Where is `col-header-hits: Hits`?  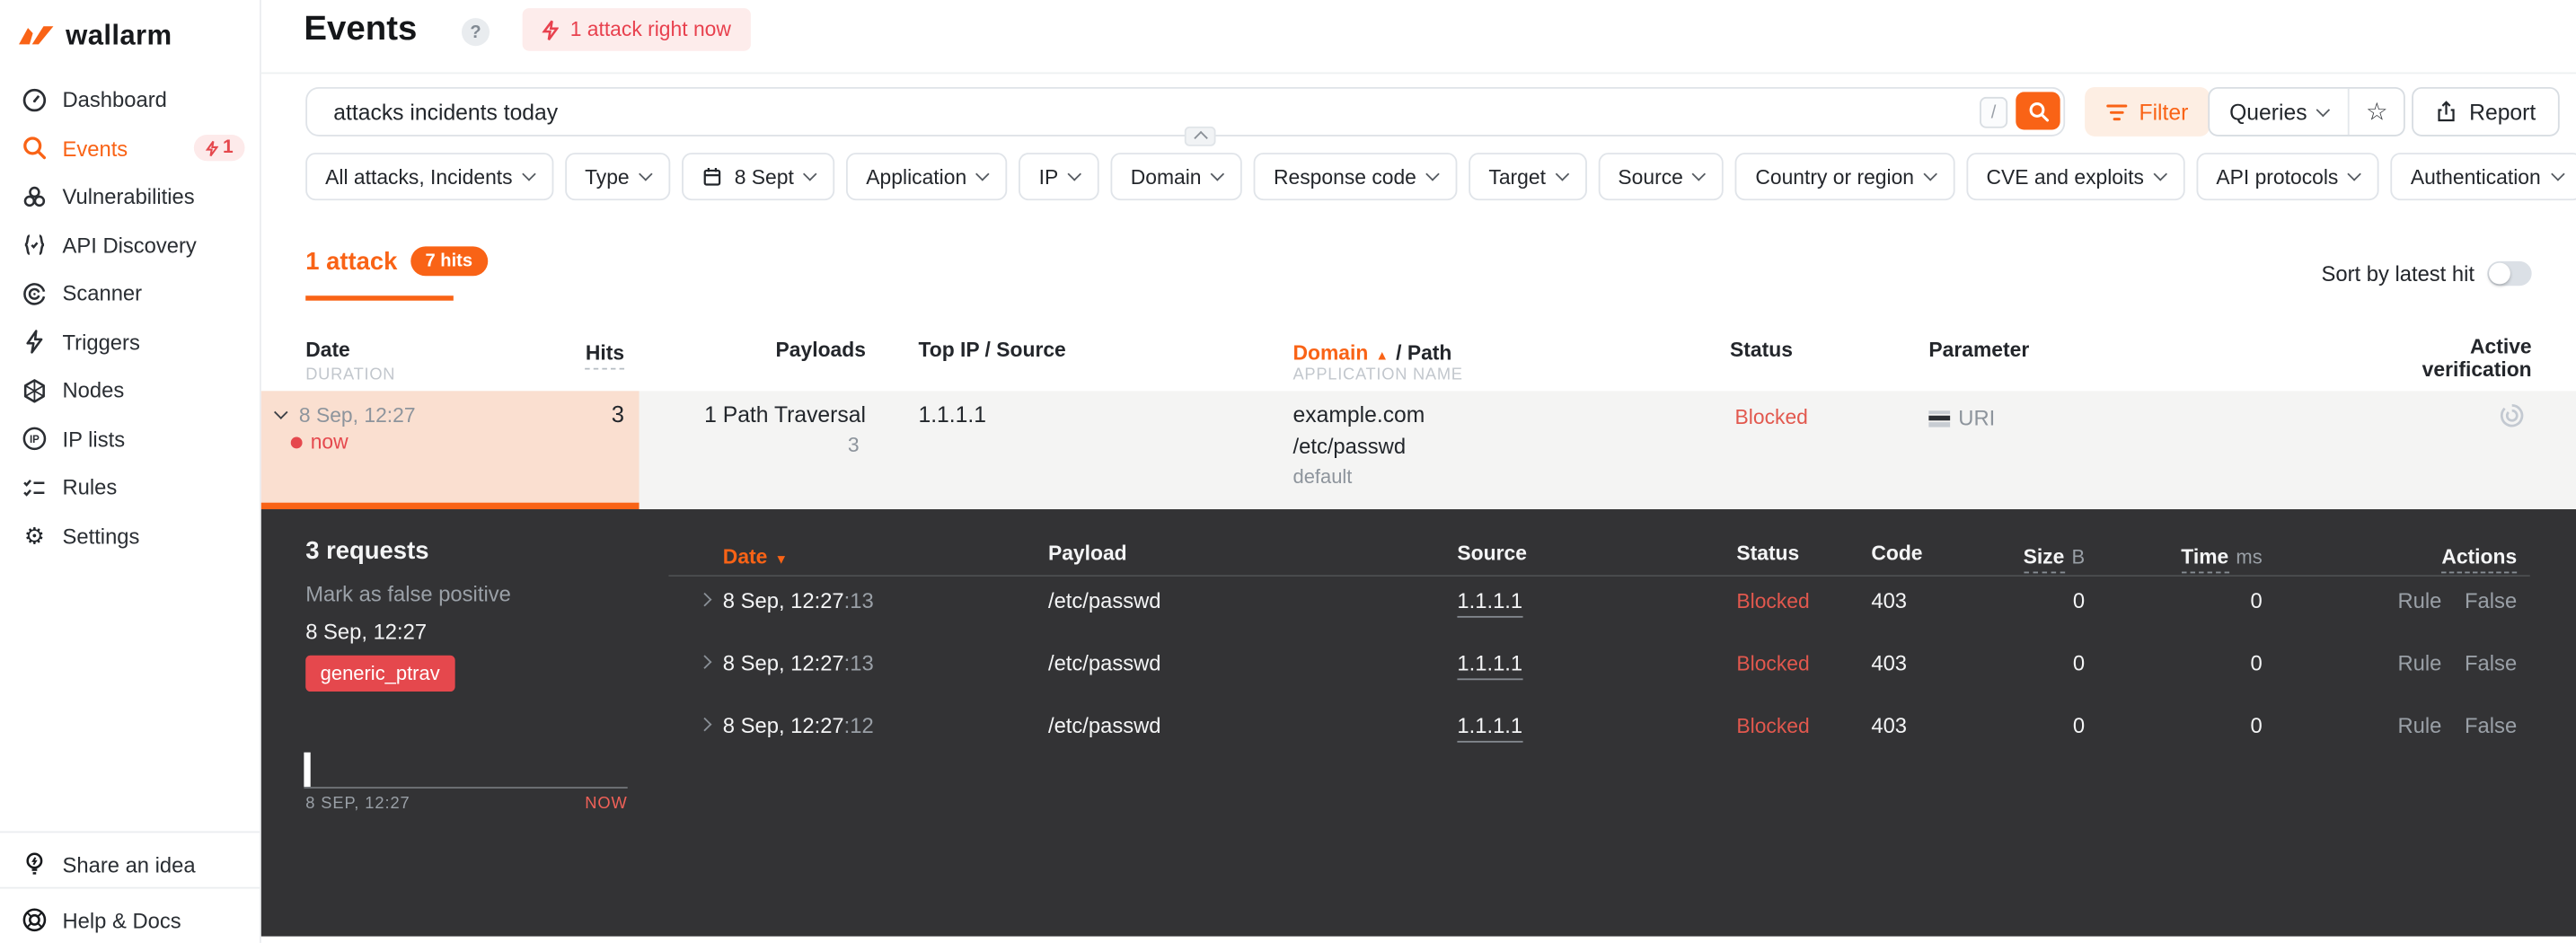
col-header-hits: Hits is located at coordinates (575, 354).